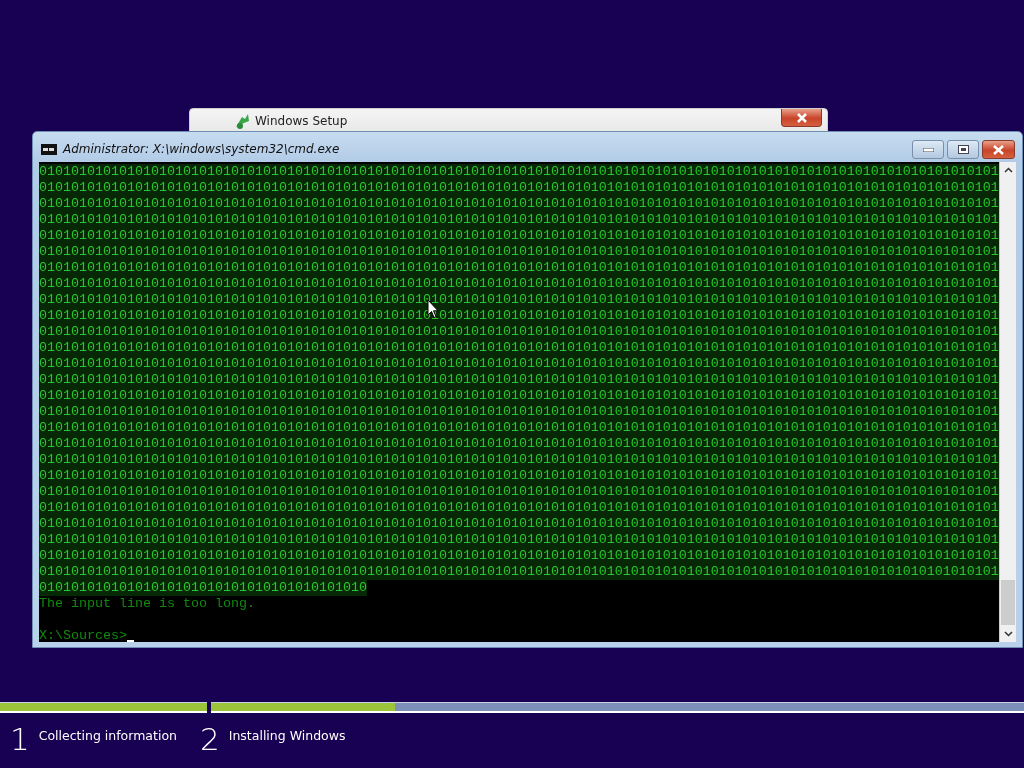 The height and width of the screenshot is (768, 1024). Describe the element at coordinates (287, 736) in the screenshot. I see `step-label: Installing Windows` at that location.